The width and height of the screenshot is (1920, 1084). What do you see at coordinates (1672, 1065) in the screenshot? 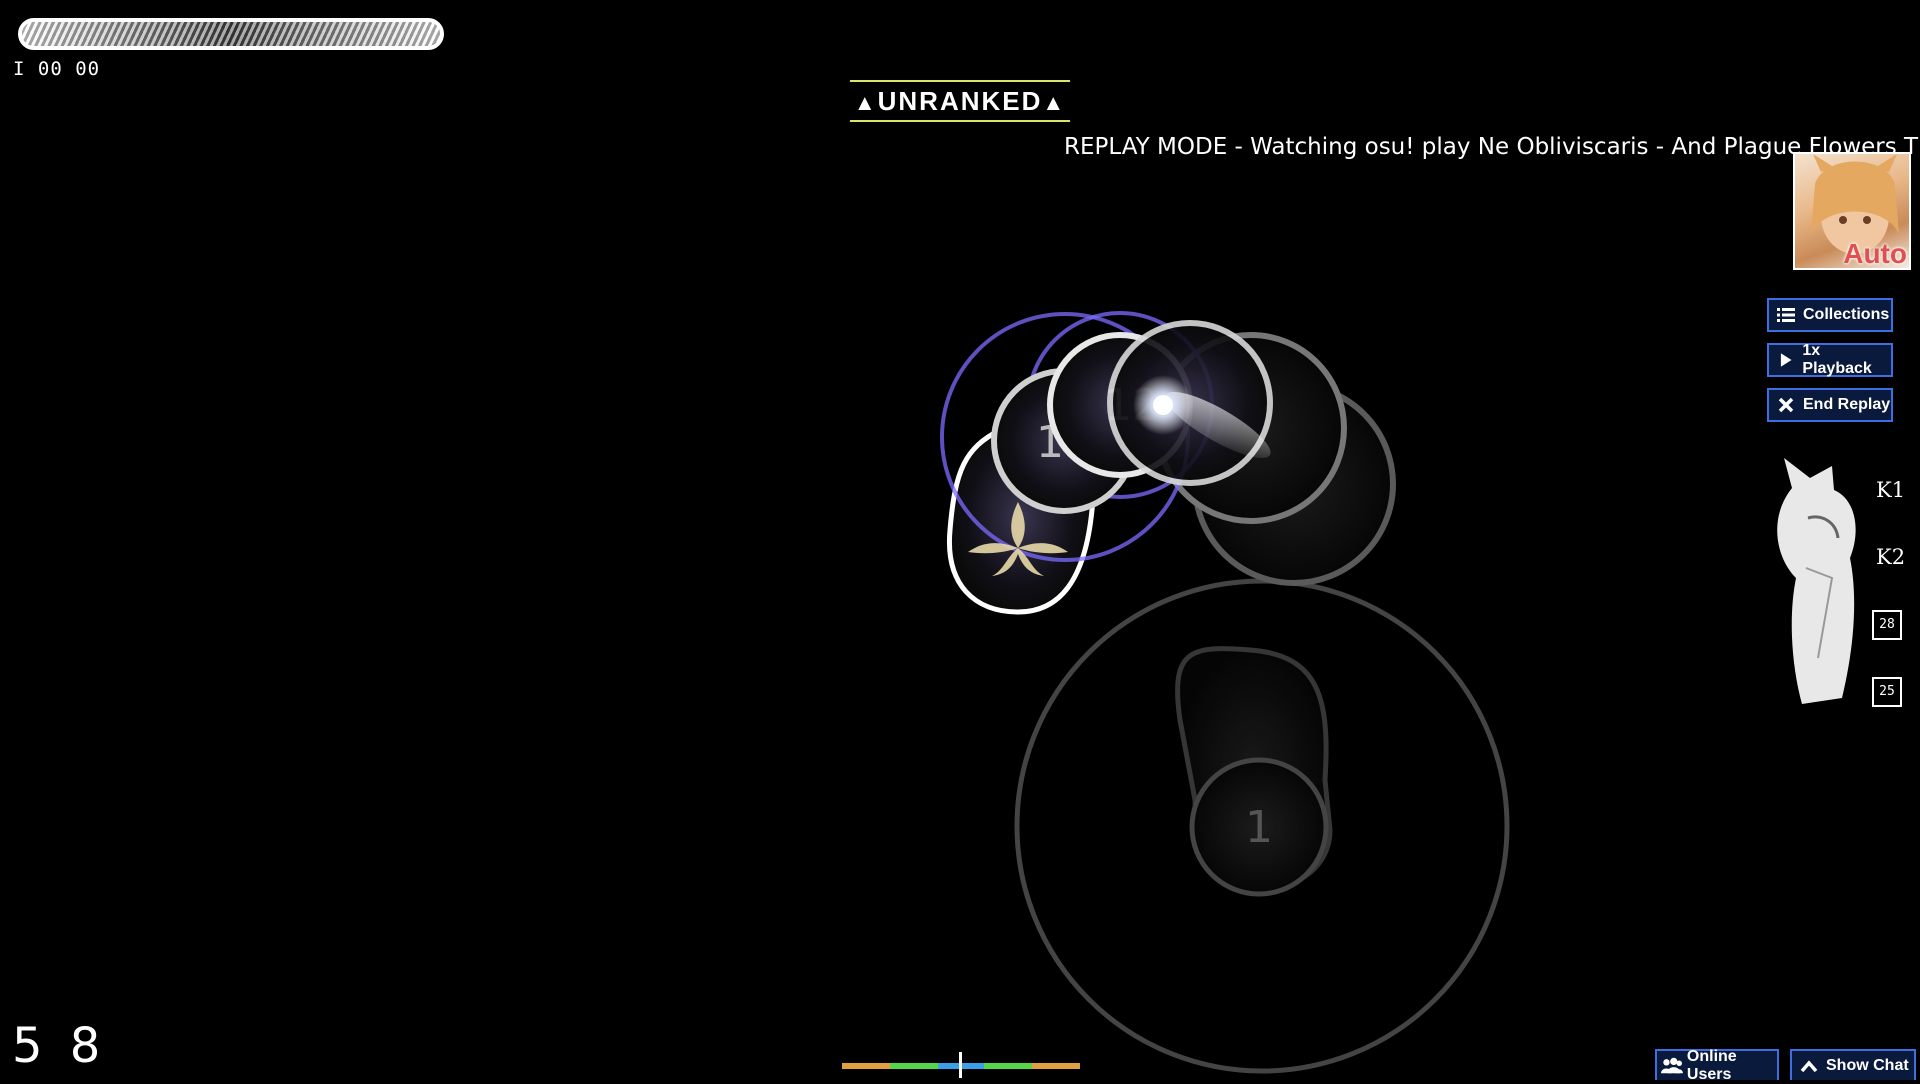
I see `users-icon` at bounding box center [1672, 1065].